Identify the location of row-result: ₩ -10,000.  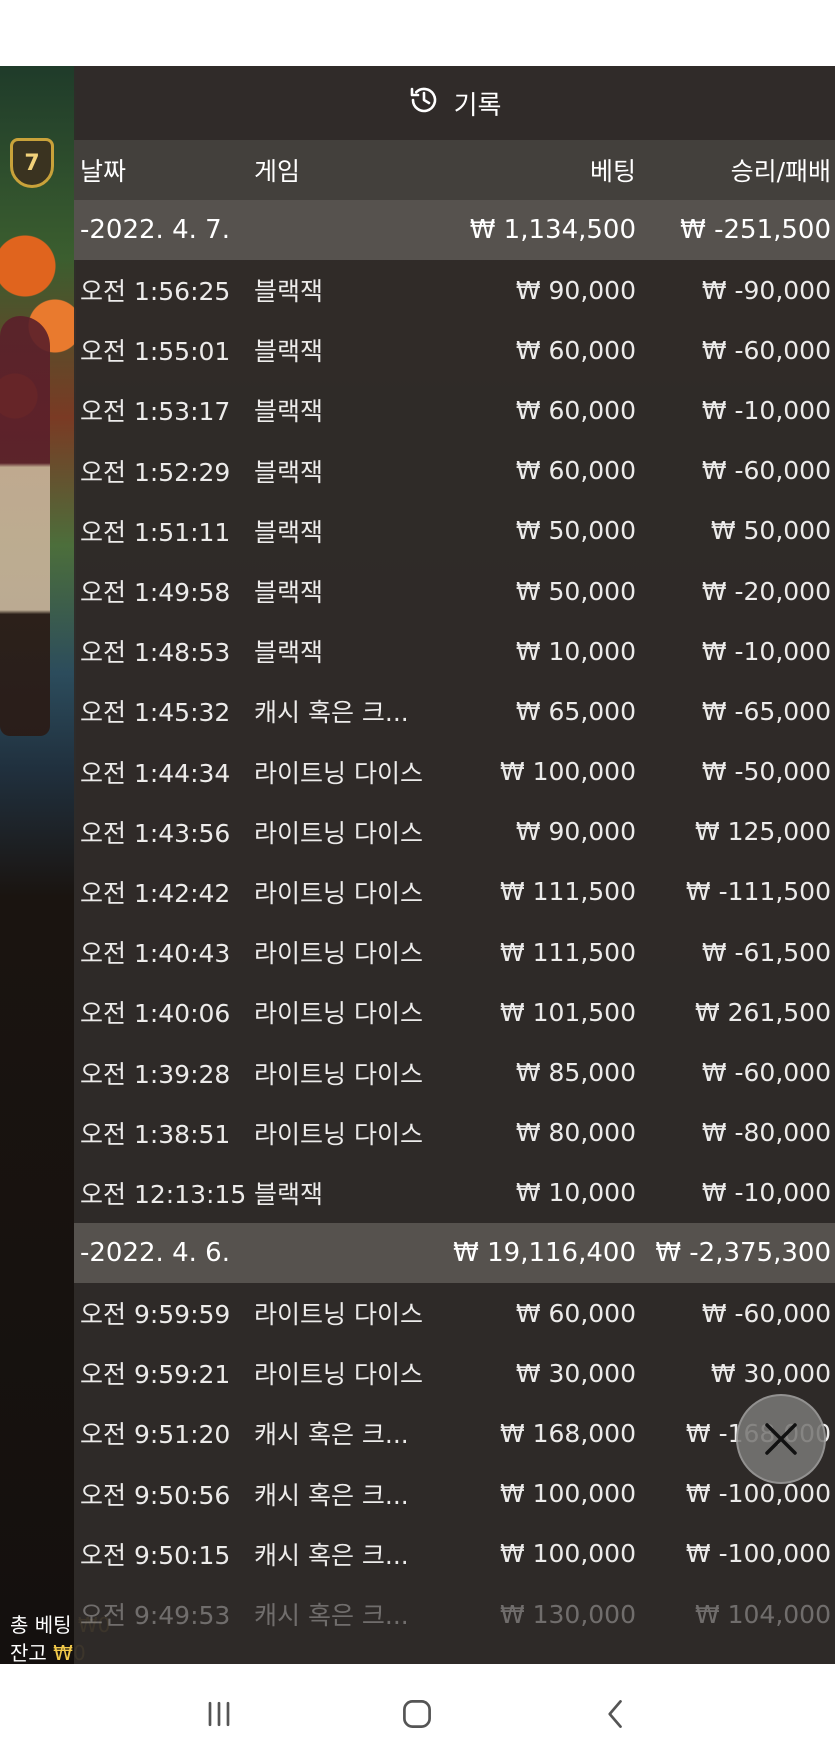
(766, 1193).